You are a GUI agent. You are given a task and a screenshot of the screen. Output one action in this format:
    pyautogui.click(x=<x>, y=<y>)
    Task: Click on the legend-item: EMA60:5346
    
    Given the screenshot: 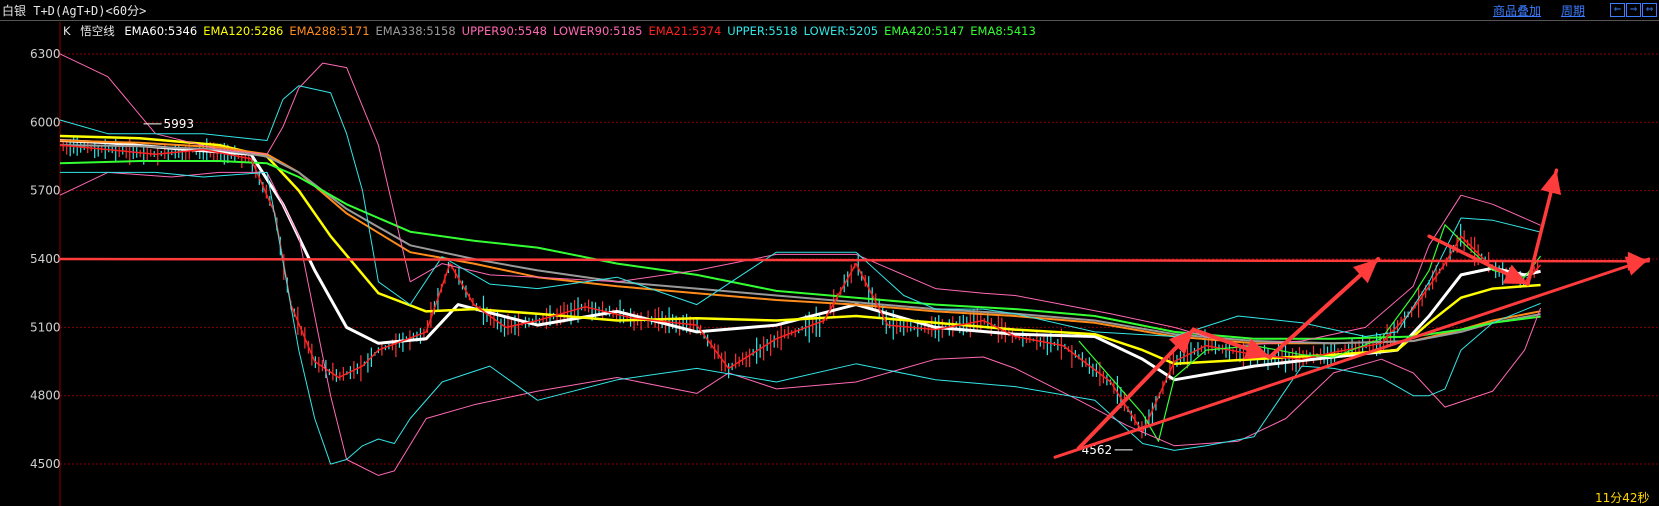 What is the action you would take?
    pyautogui.click(x=161, y=31)
    